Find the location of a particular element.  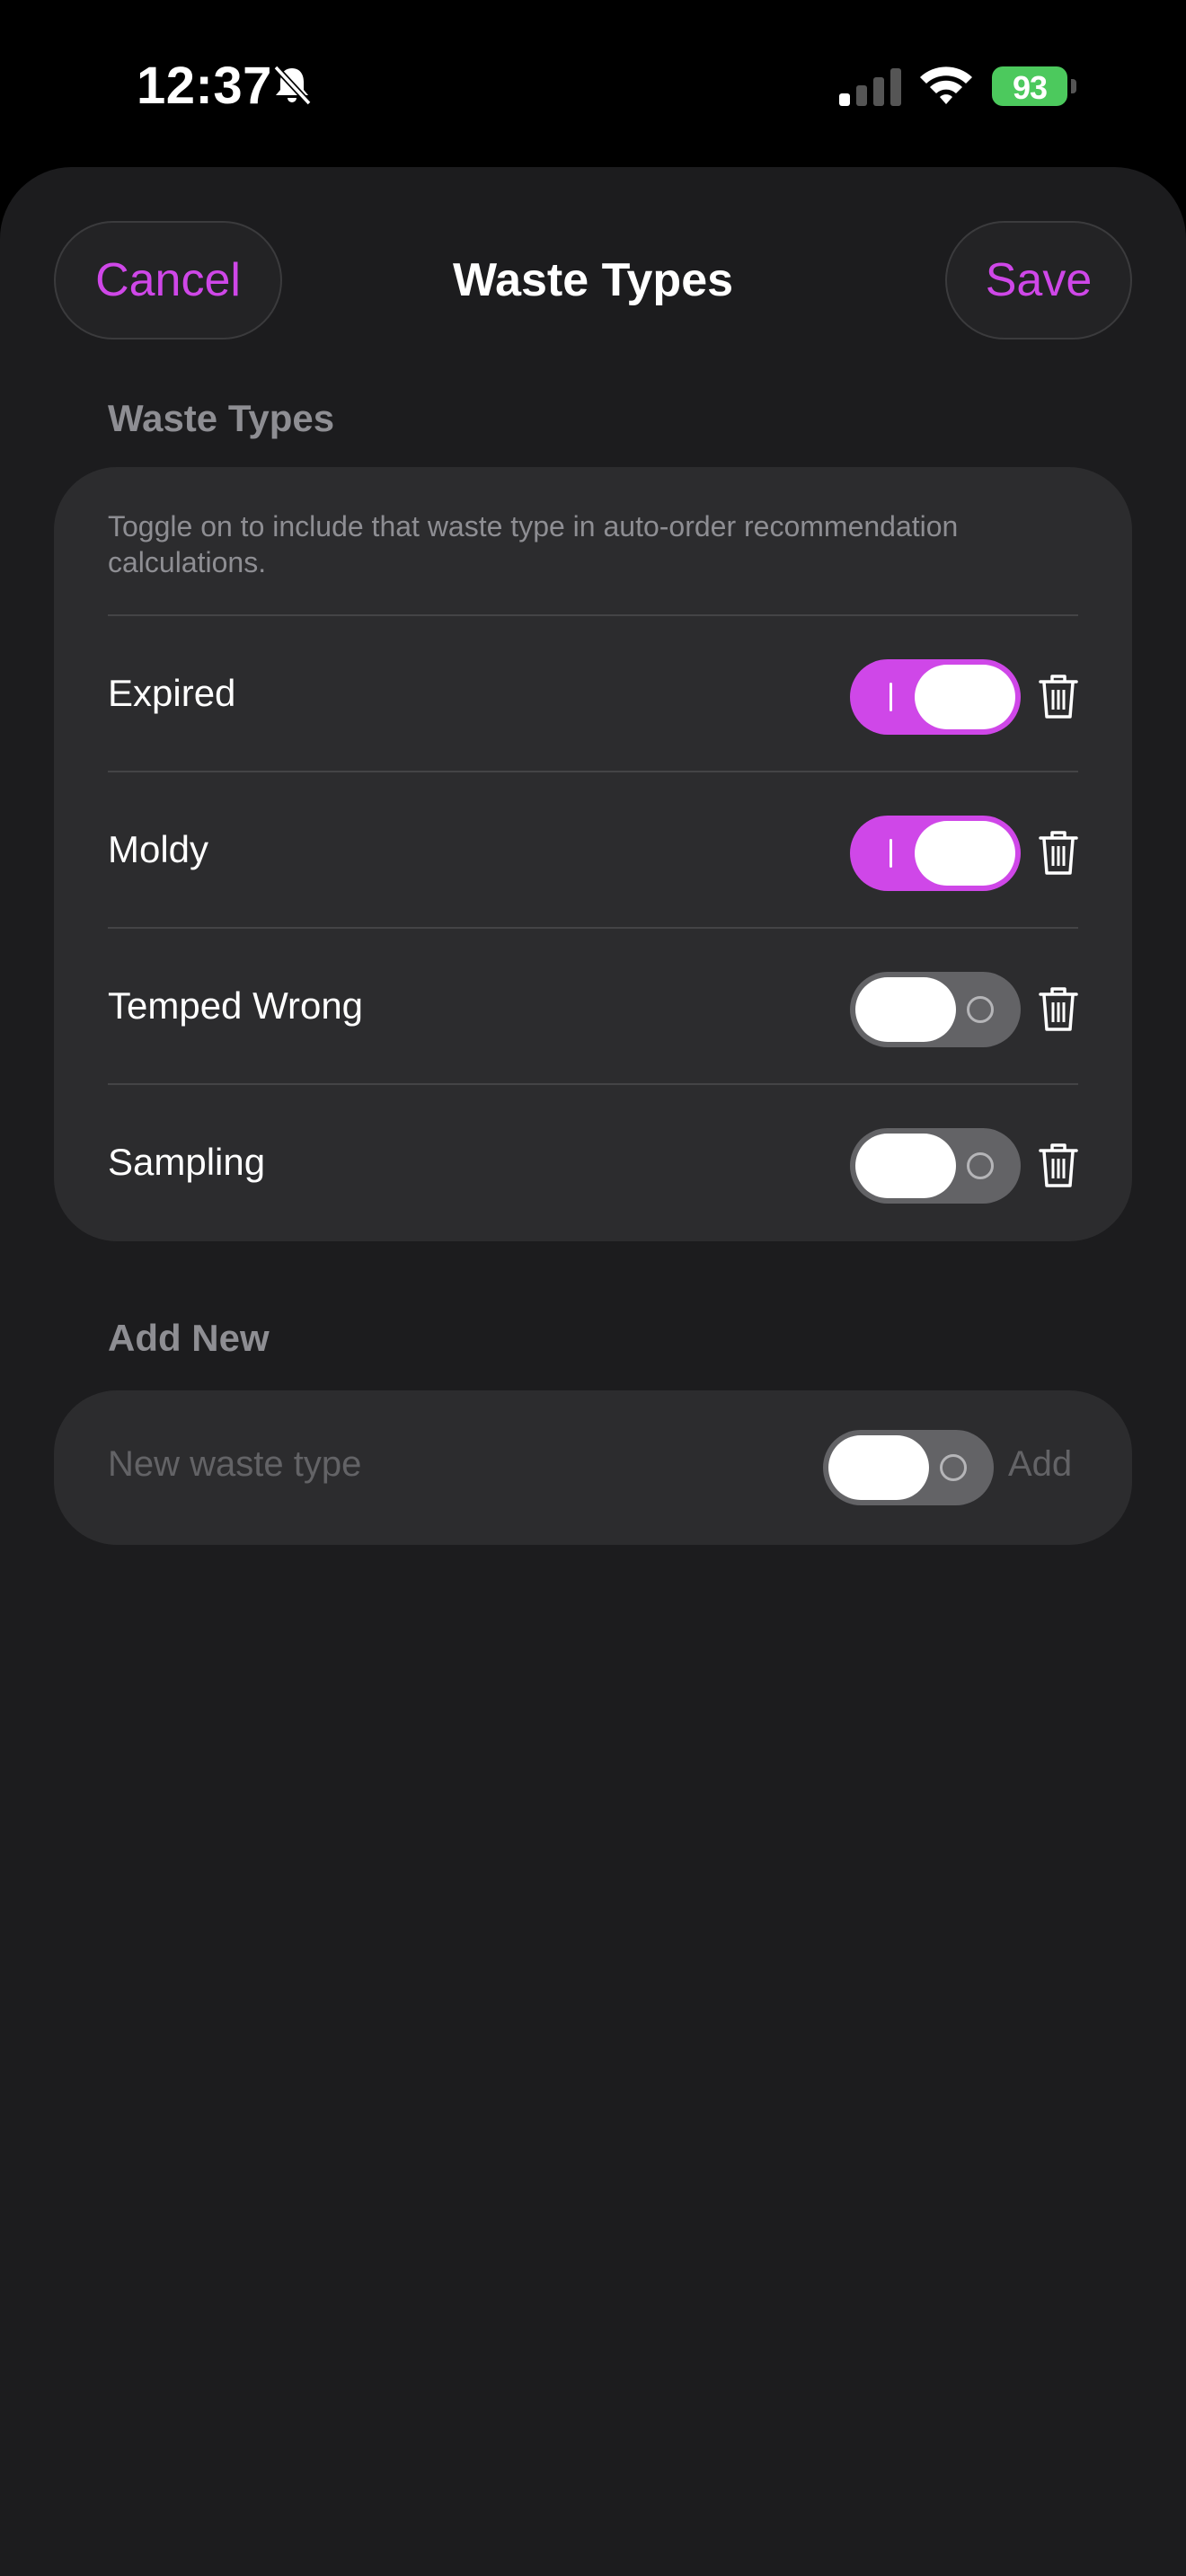

battery-level: 93 is located at coordinates (1030, 87).